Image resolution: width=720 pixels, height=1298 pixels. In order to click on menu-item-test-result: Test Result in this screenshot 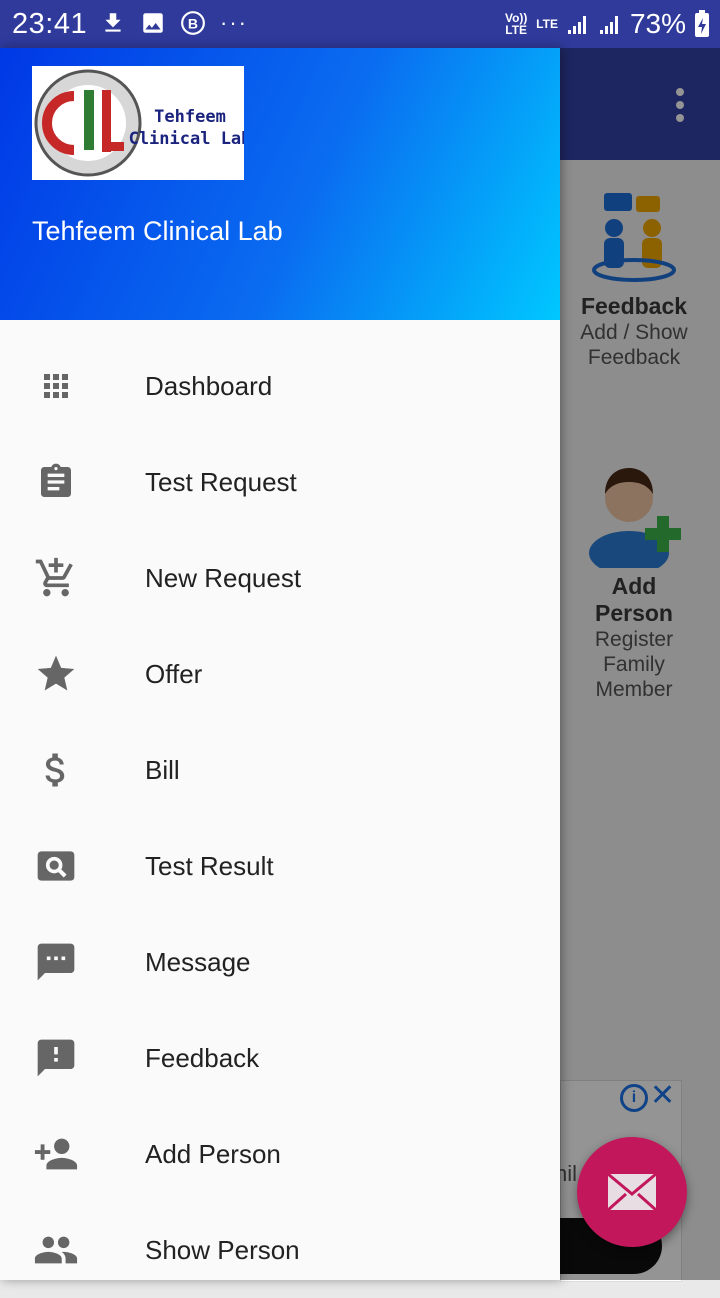, I will do `click(280, 866)`.